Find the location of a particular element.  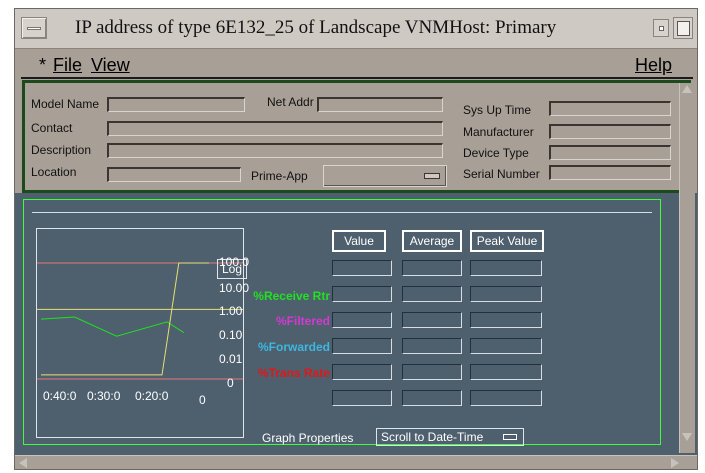

menu-help: Help is located at coordinates (653, 65).